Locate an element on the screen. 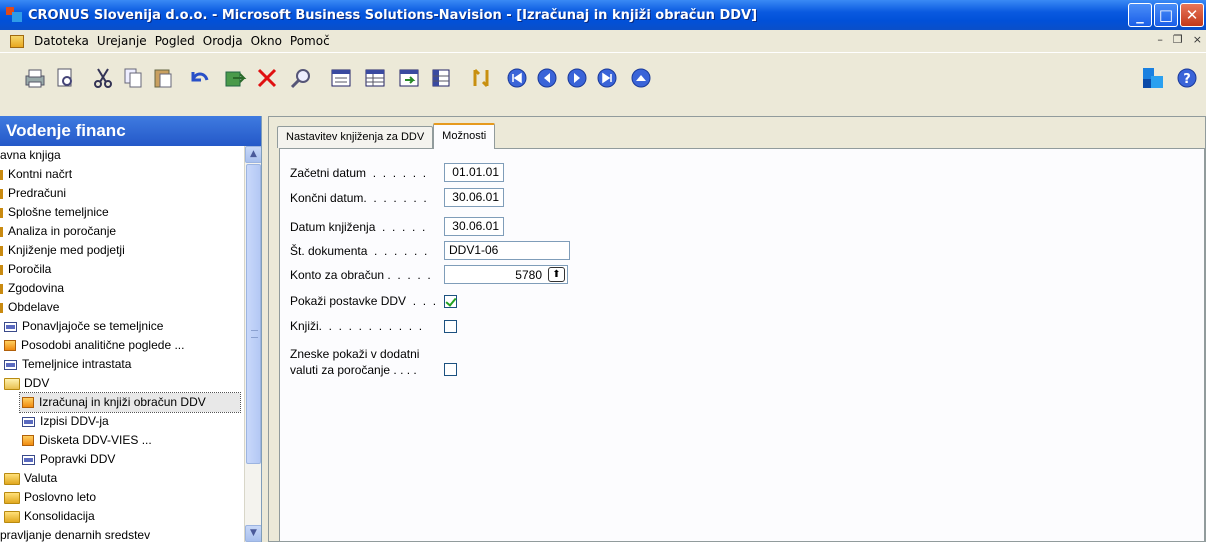 The image size is (1206, 542). tab-options: Možnosti is located at coordinates (464, 136).